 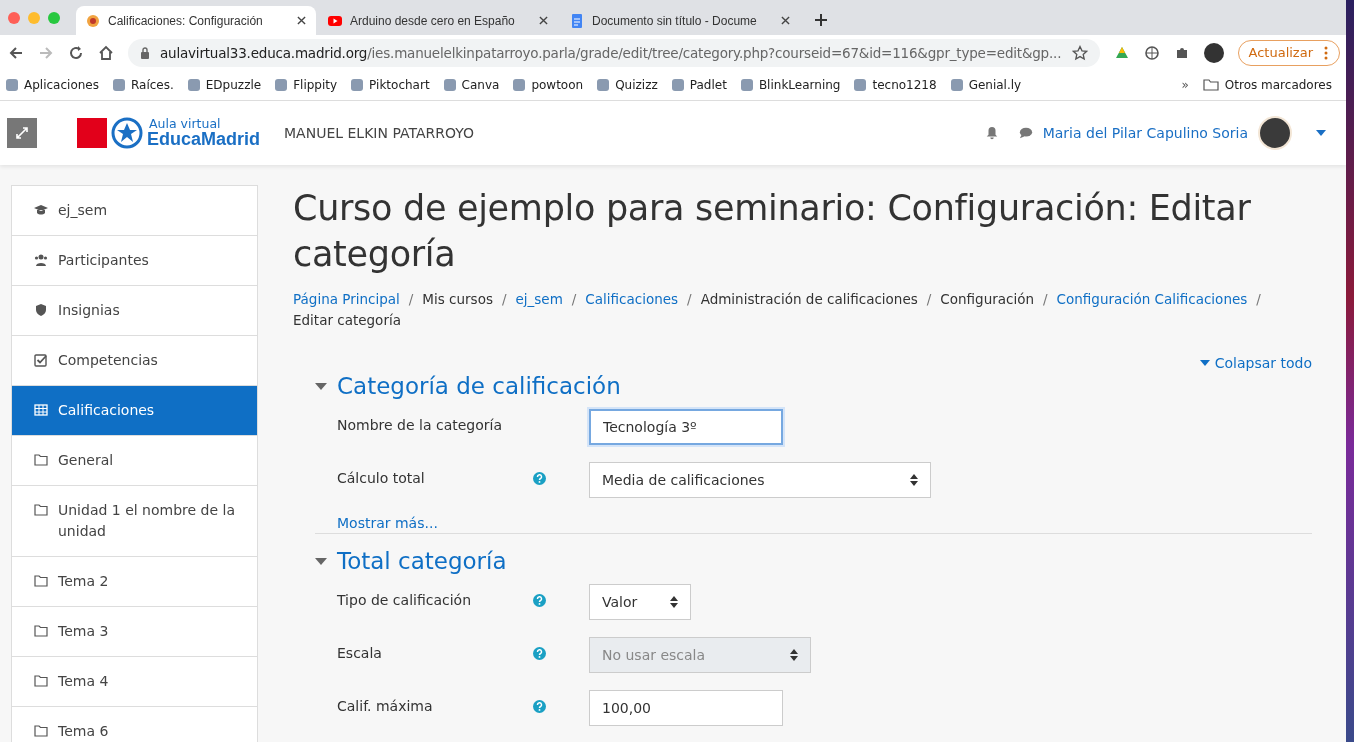 What do you see at coordinates (809, 299) in the screenshot?
I see `breadcrumb-text: Administración de calificaciones` at bounding box center [809, 299].